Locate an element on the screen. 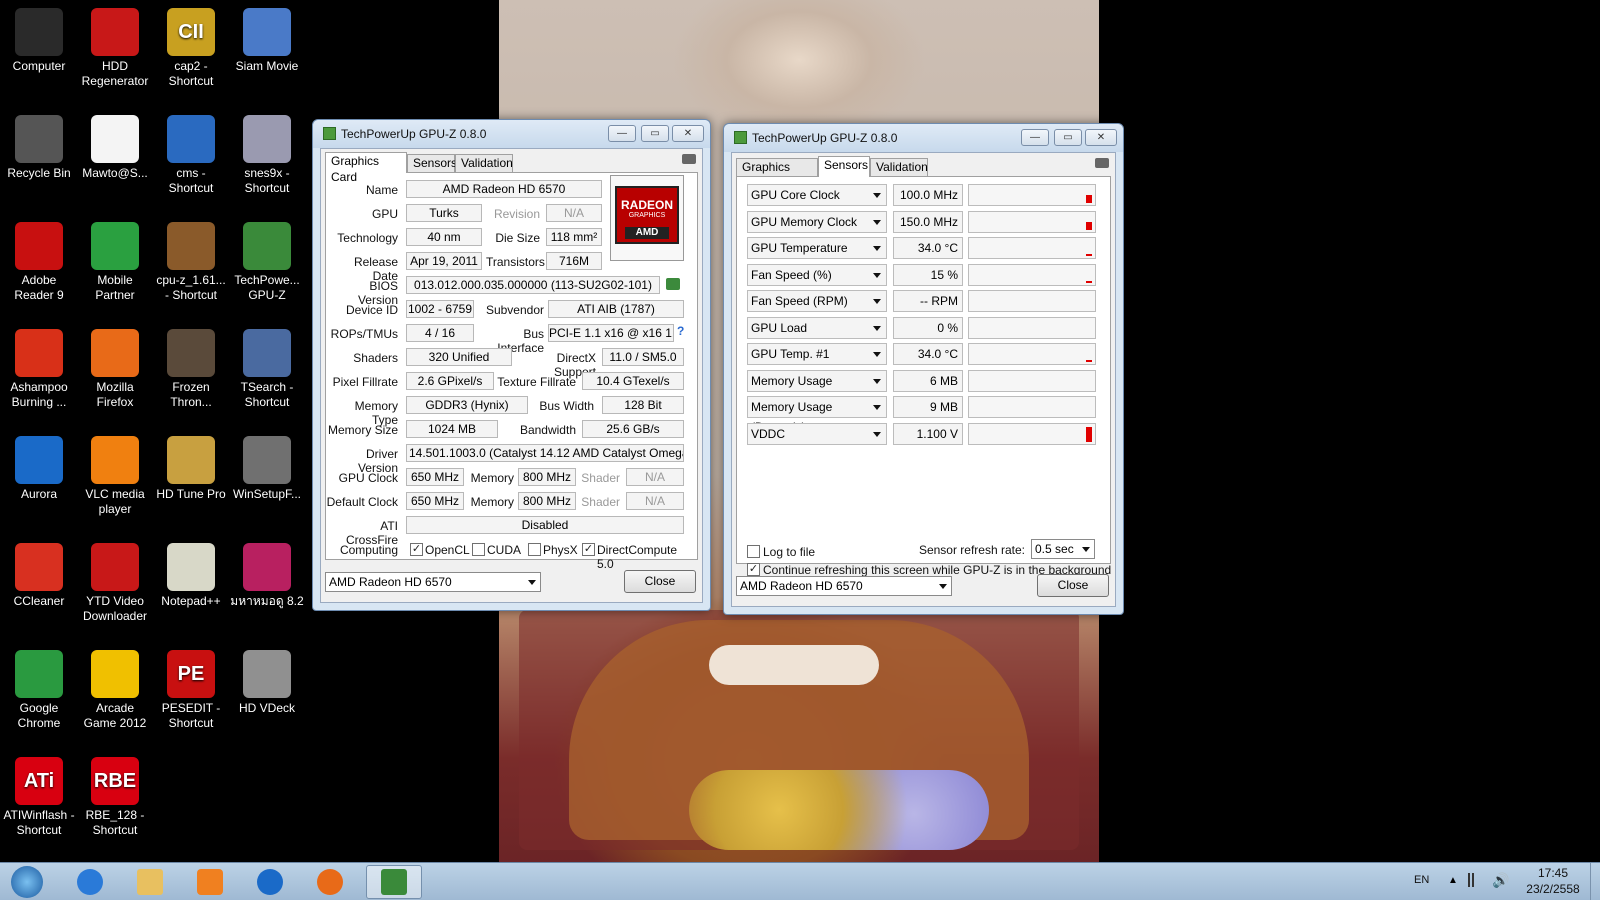 Image resolution: width=1600 pixels, height=900 pixels. clock-time: 17:45 is located at coordinates (1553, 873).